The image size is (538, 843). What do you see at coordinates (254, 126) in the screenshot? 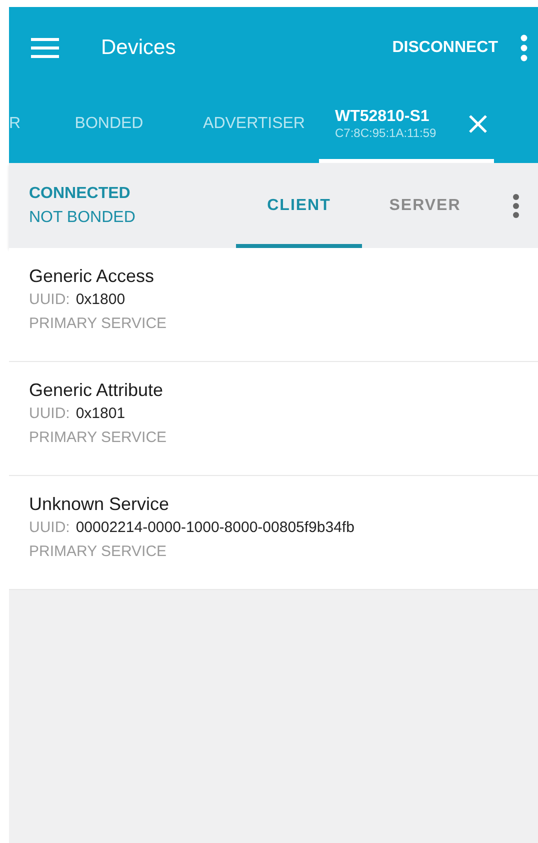
I see `device-tab: ADVERTISER` at bounding box center [254, 126].